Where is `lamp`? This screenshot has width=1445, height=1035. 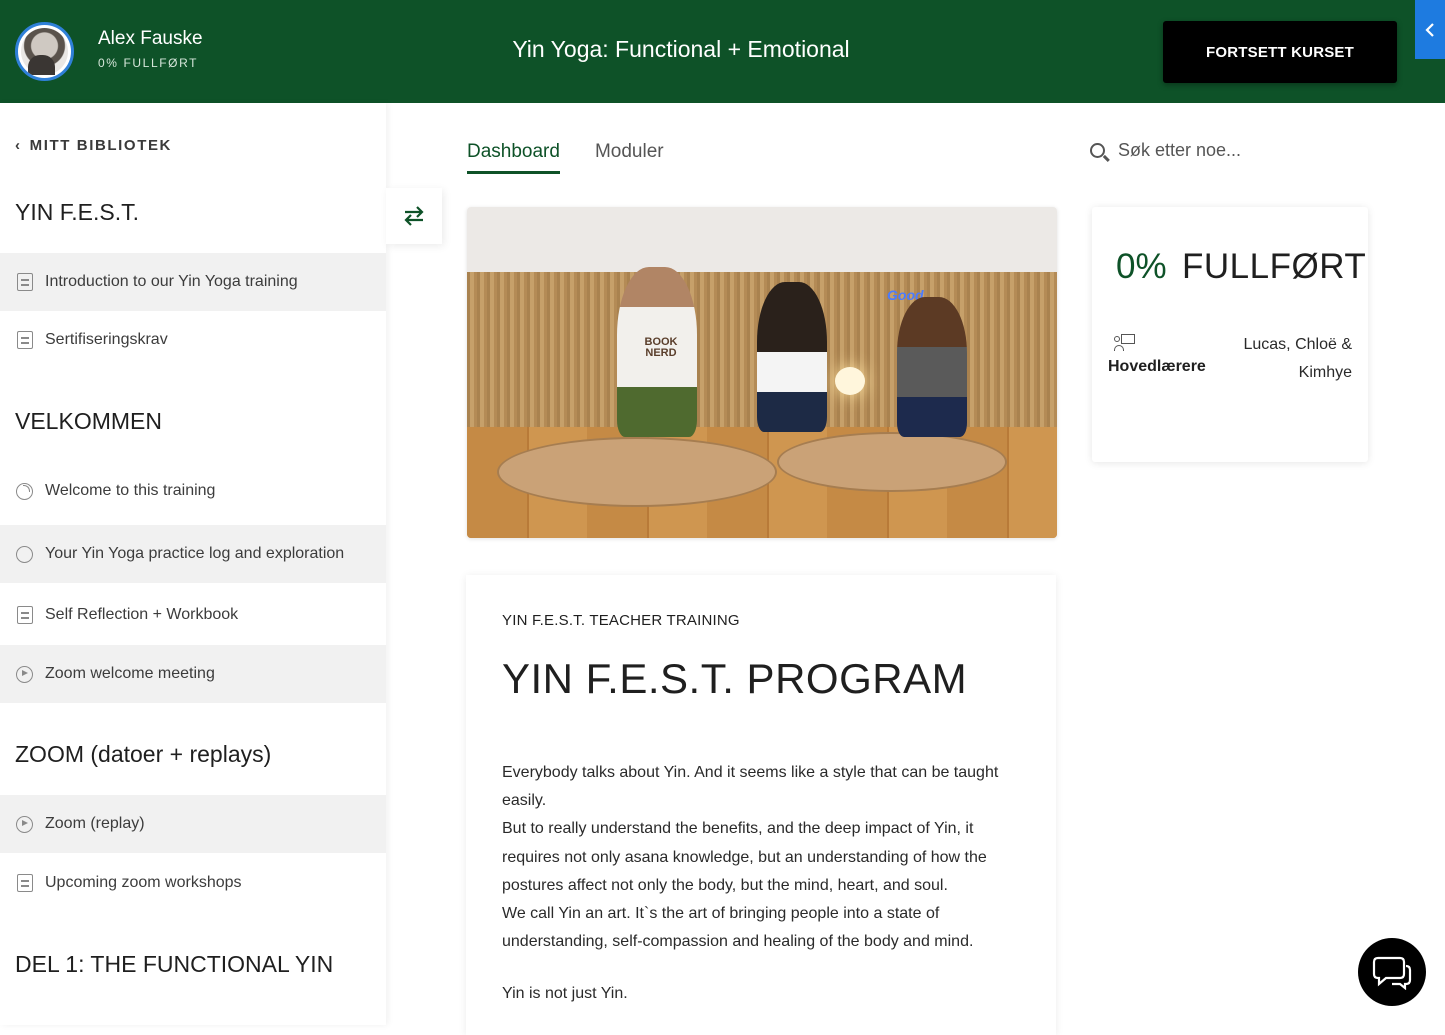 lamp is located at coordinates (850, 381).